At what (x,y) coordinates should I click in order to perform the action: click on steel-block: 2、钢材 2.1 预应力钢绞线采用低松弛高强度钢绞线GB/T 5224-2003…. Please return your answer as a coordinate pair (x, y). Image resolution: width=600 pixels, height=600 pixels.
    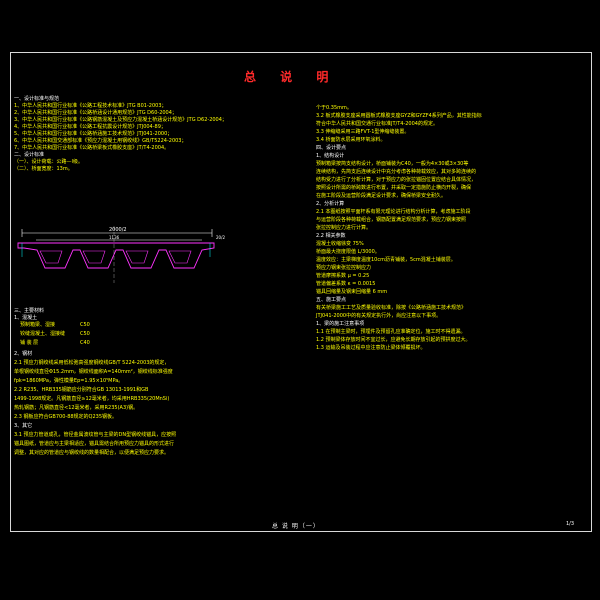
    Looking at the image, I should click on (95, 404).